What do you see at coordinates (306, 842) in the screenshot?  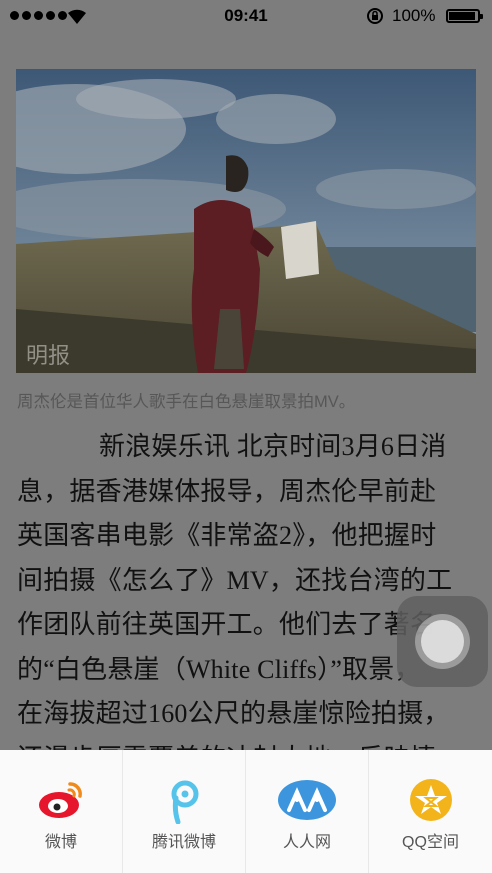 I see `share-renren-label: 人人网` at bounding box center [306, 842].